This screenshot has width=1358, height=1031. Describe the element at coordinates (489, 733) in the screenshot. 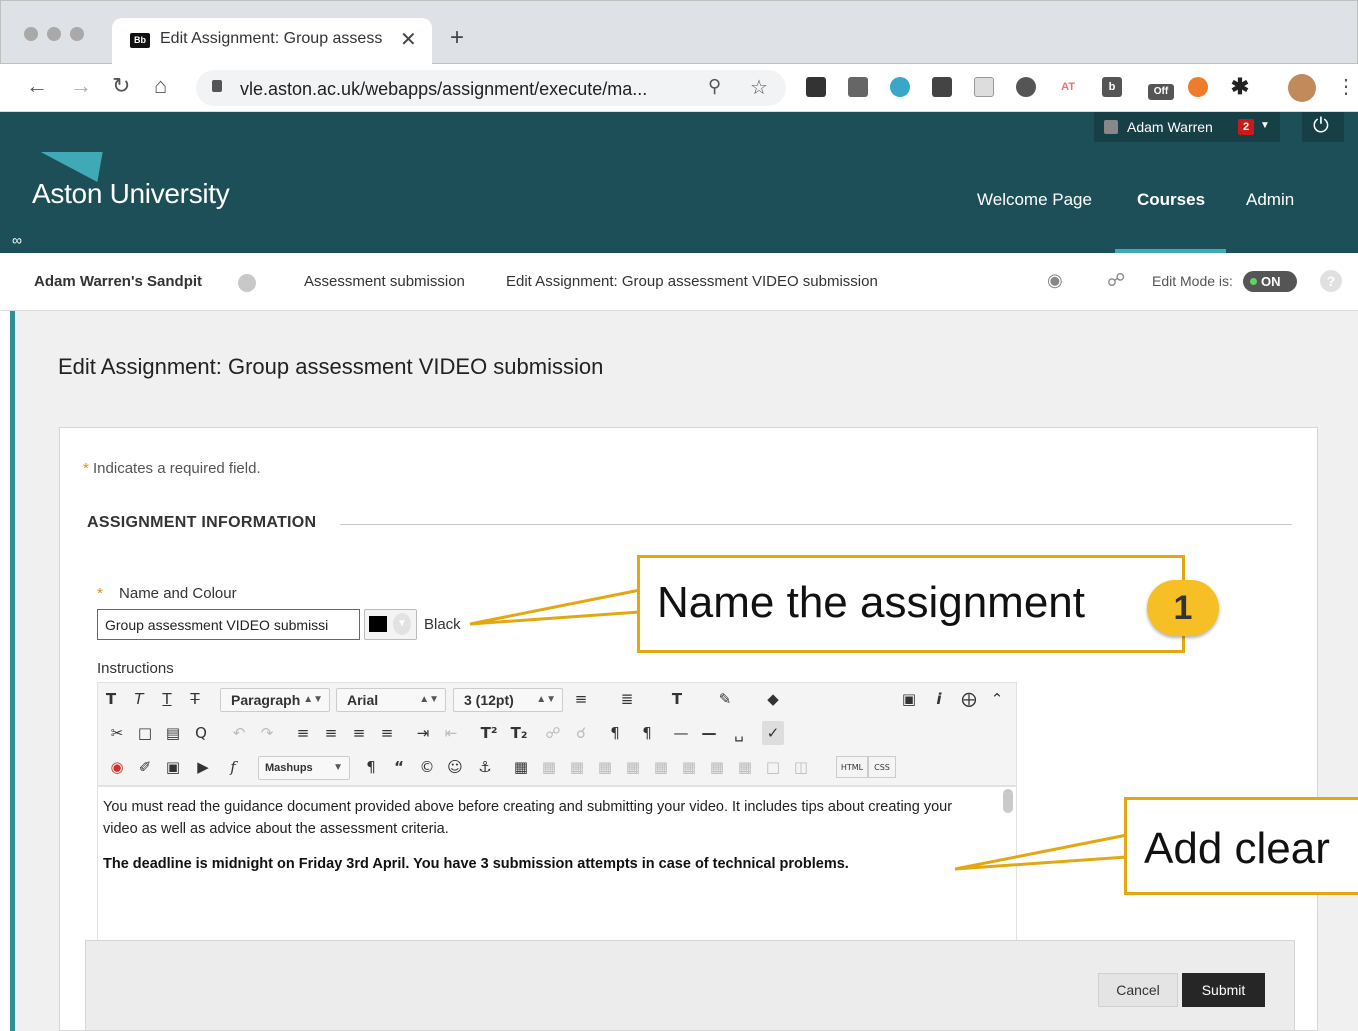

I see `superscript-icon: T²` at that location.